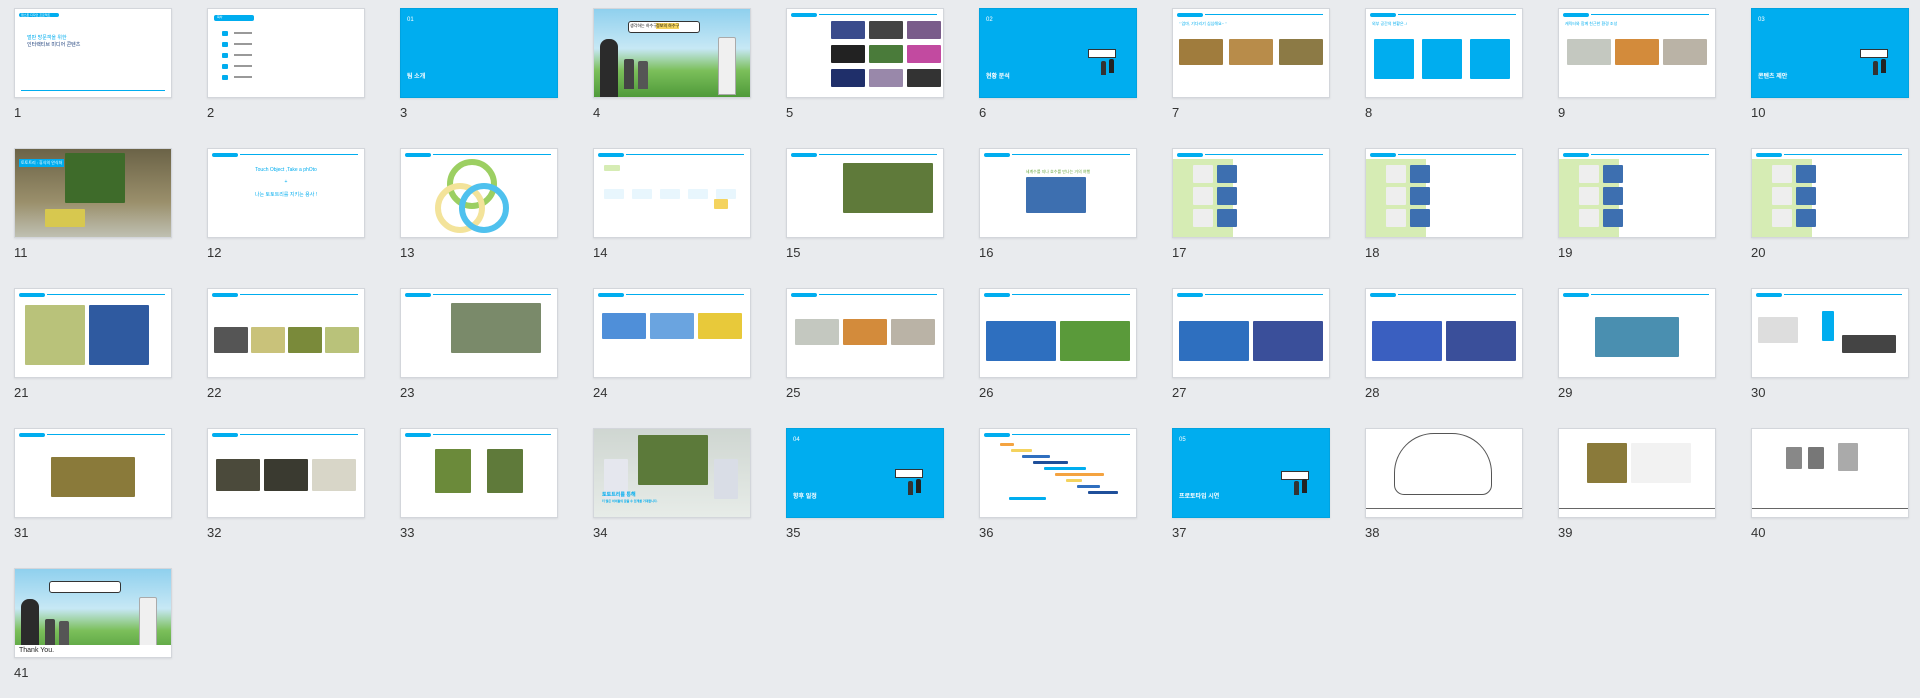 The width and height of the screenshot is (1920, 698). Describe the element at coordinates (1637, 53) in the screenshot. I see `slide-thumbnail: 캐릭터와 함께 친근한 환경 조성` at that location.